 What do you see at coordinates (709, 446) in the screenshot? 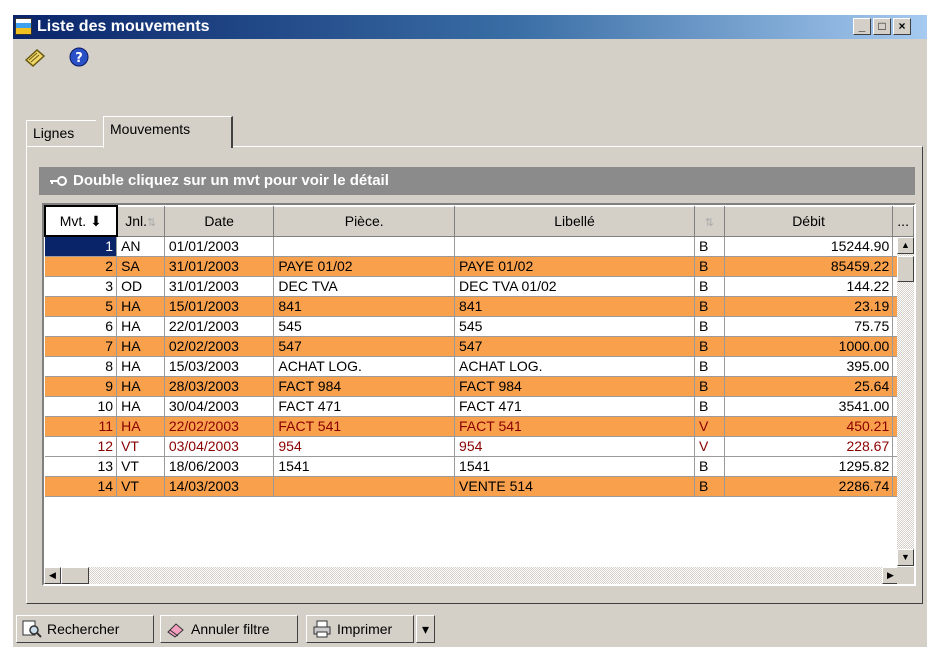
I see `cell-status: V` at bounding box center [709, 446].